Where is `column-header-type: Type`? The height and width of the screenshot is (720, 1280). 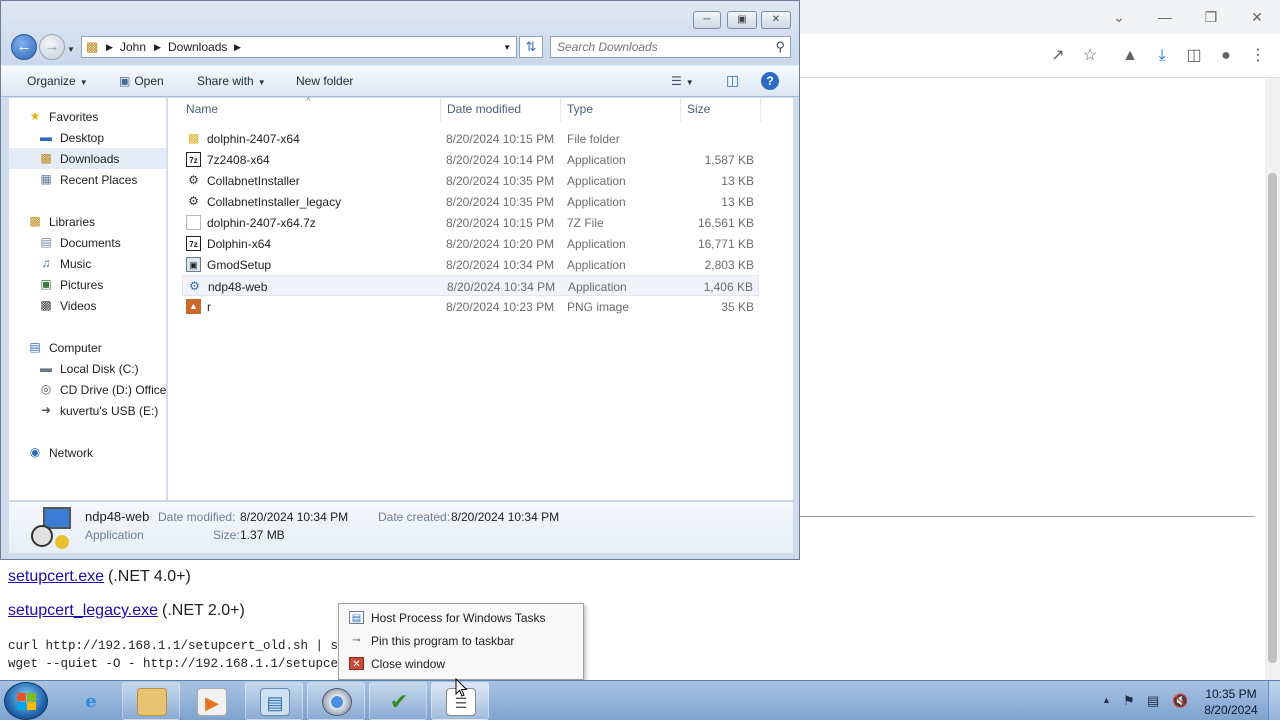
column-header-type: Type is located at coordinates (580, 109).